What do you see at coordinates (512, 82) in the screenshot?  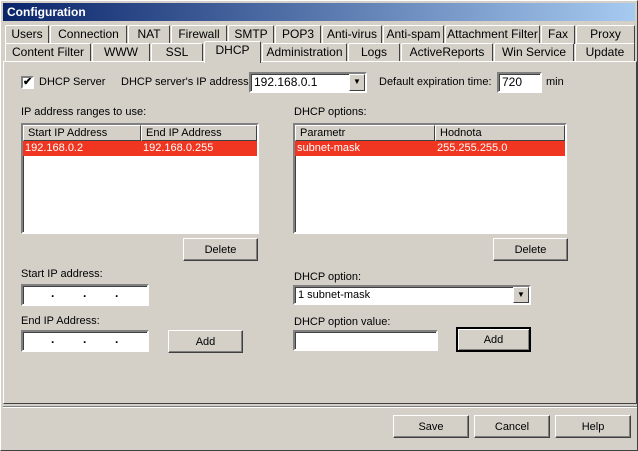 I see `expiration-value: 720` at bounding box center [512, 82].